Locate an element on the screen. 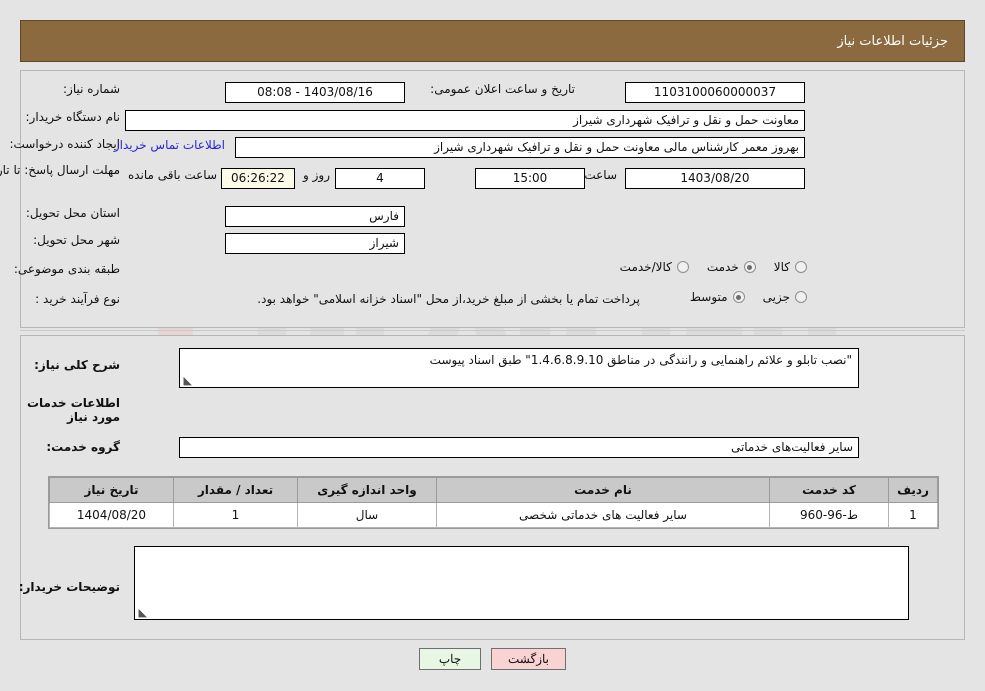 This screenshot has height=691, width=985. description-label: شرح کلی نیاز: is located at coordinates (77, 365).